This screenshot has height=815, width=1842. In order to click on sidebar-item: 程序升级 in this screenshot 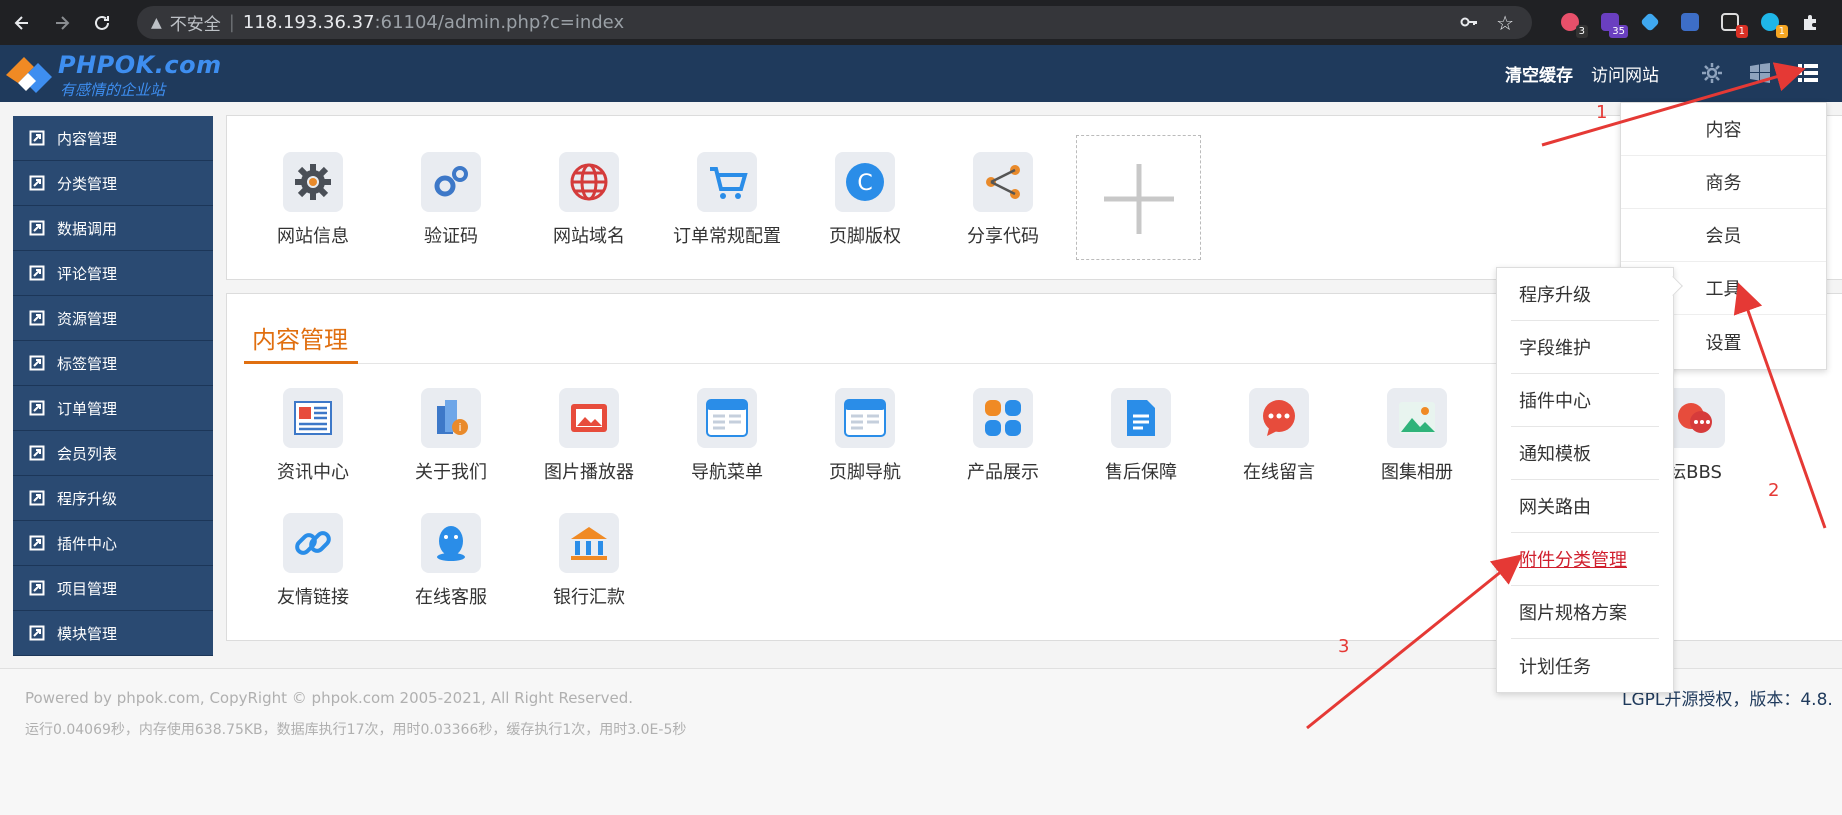, I will do `click(113, 498)`.